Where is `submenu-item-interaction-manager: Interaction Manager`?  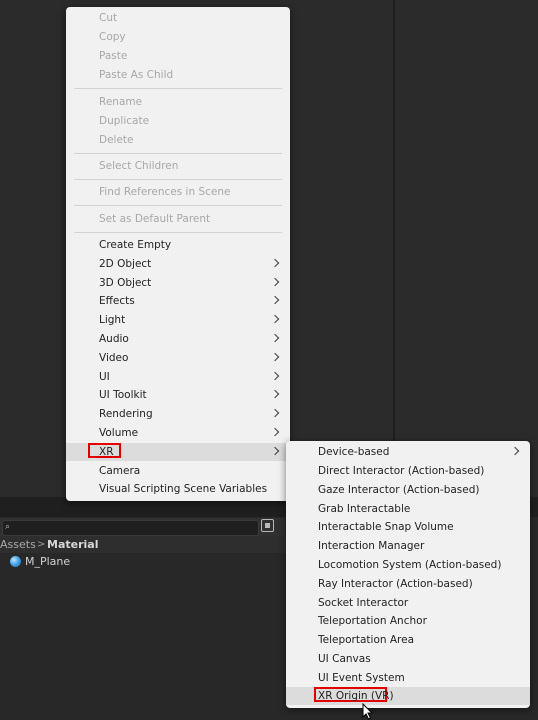 submenu-item-interaction-manager: Interaction Manager is located at coordinates (408, 546).